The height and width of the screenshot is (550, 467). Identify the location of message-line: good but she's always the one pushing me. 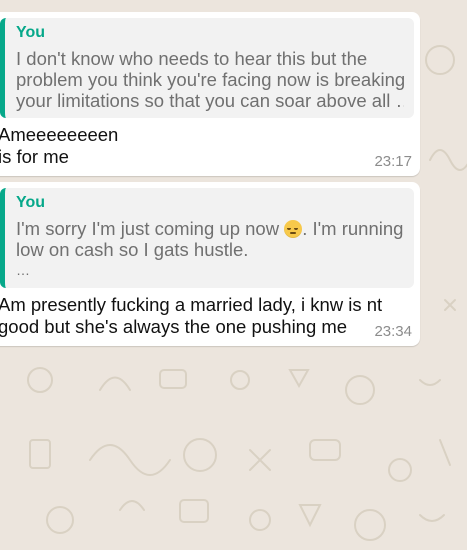
(174, 326).